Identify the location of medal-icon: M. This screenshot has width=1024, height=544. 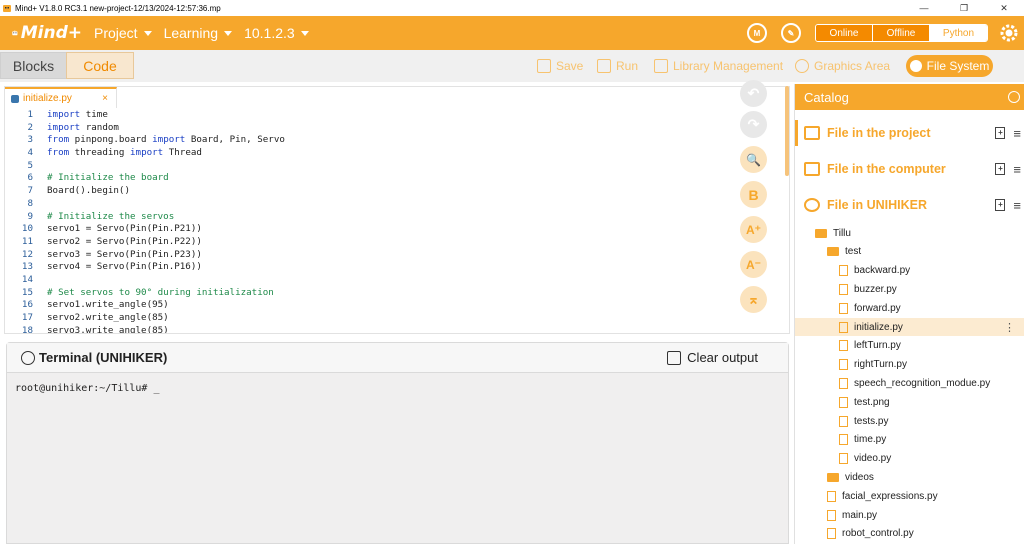
(757, 33).